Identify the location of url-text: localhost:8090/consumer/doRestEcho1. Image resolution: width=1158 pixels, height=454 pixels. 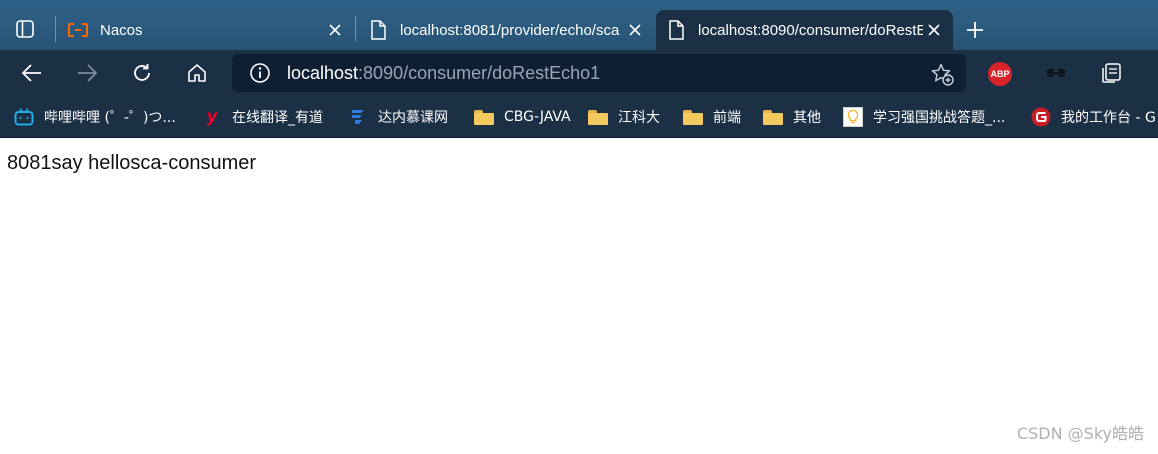
(443, 73).